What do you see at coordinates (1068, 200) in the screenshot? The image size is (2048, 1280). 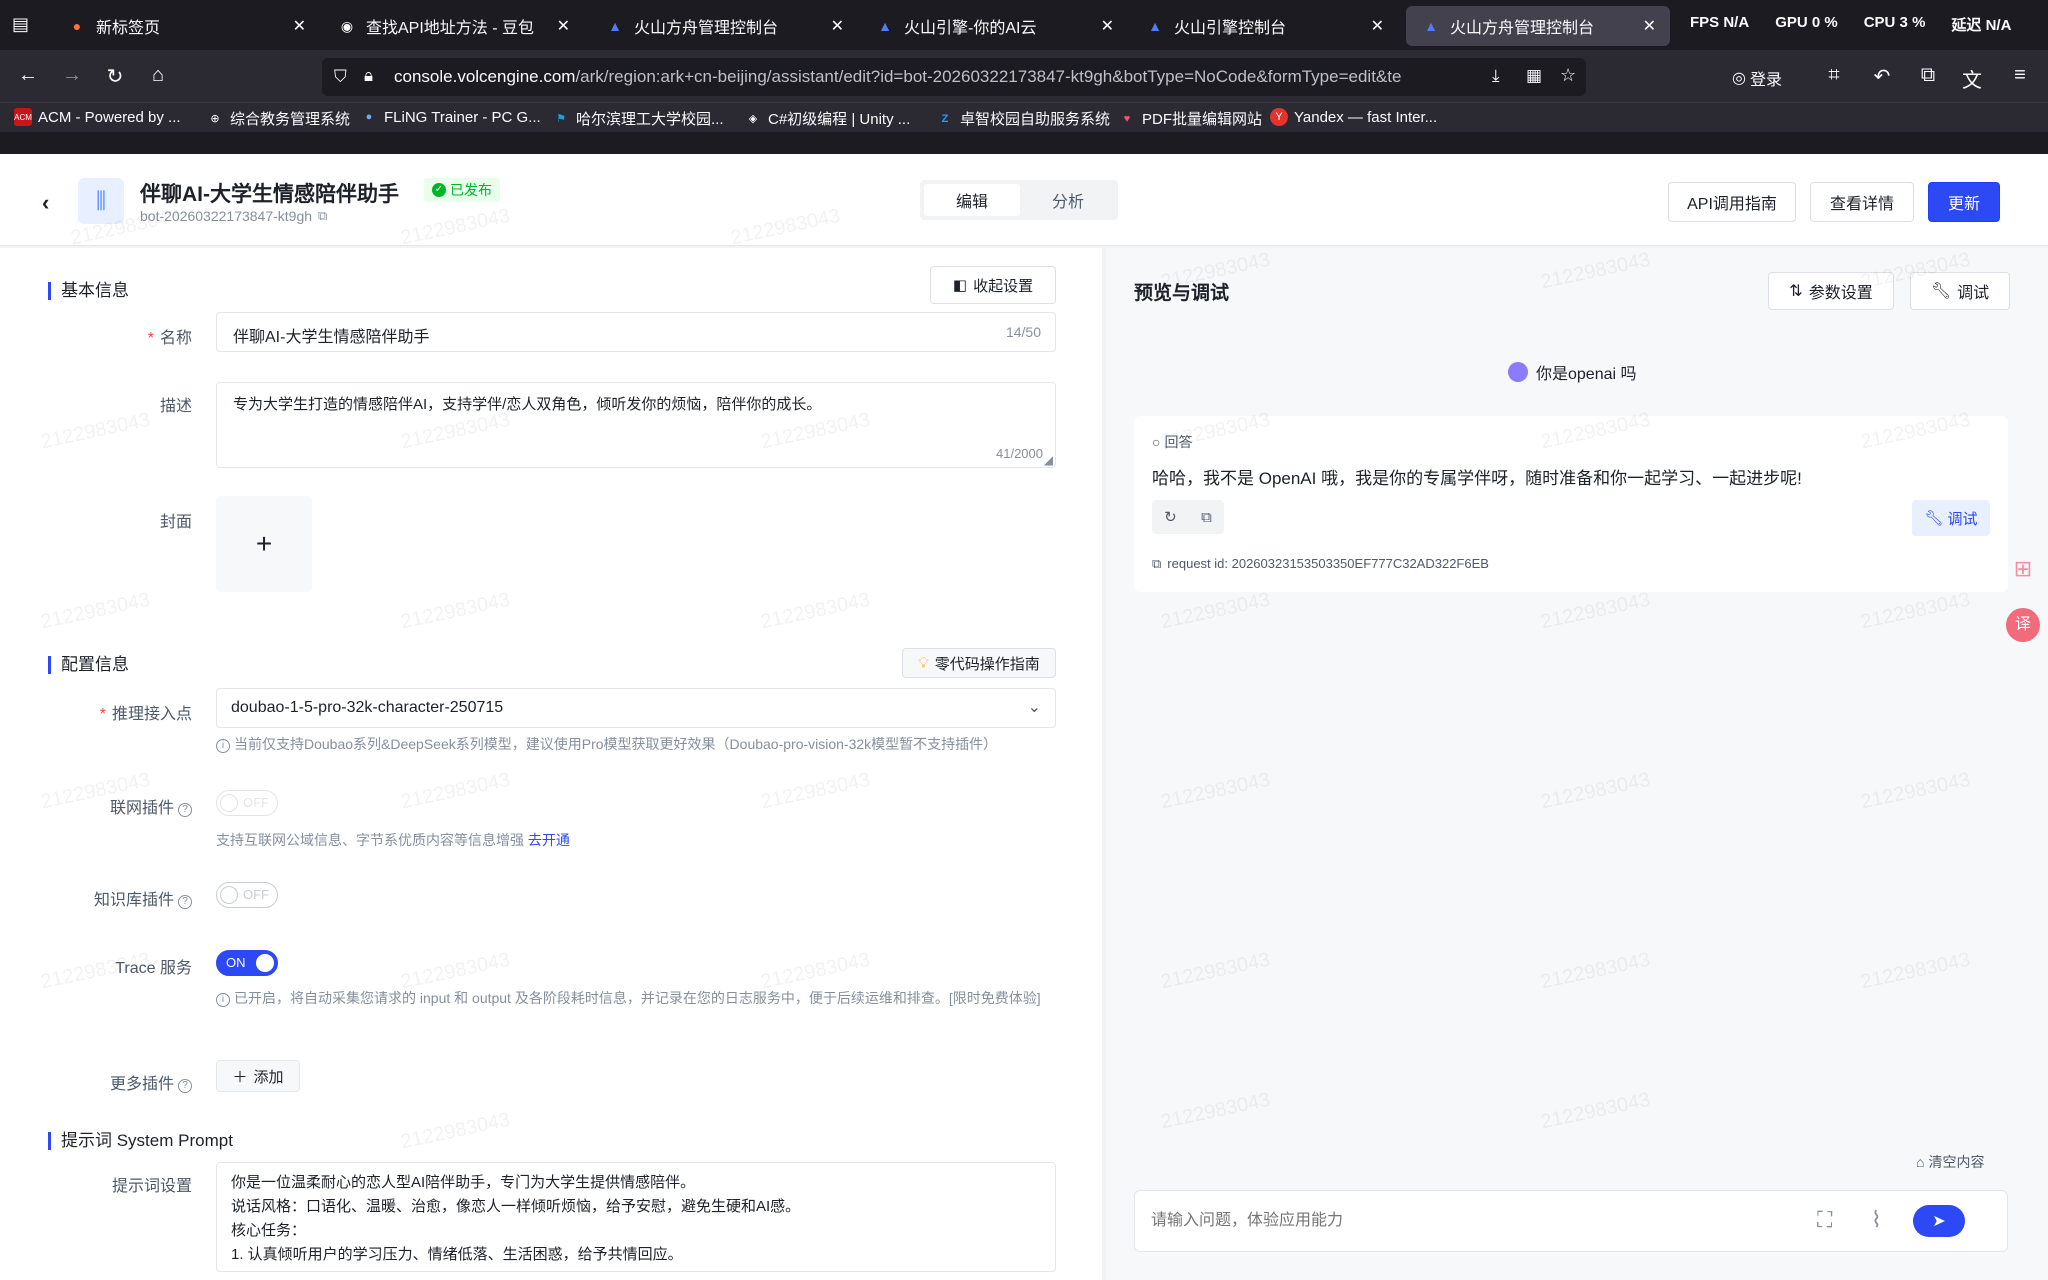 I see `tab-analysis: 分析` at bounding box center [1068, 200].